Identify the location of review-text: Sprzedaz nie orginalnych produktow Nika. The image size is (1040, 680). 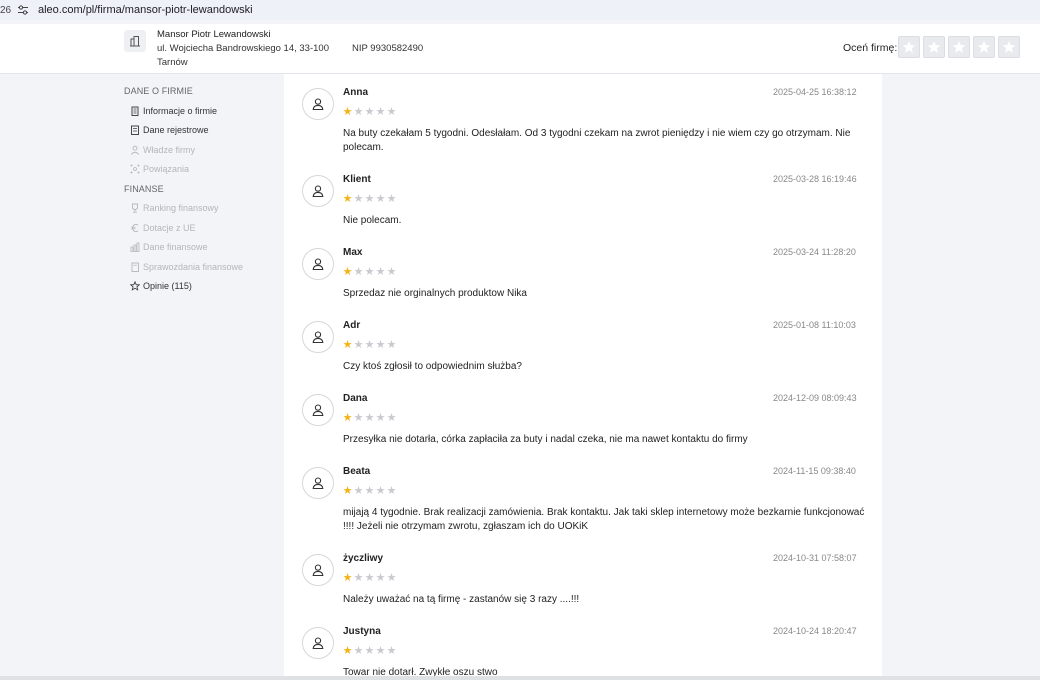
(435, 293).